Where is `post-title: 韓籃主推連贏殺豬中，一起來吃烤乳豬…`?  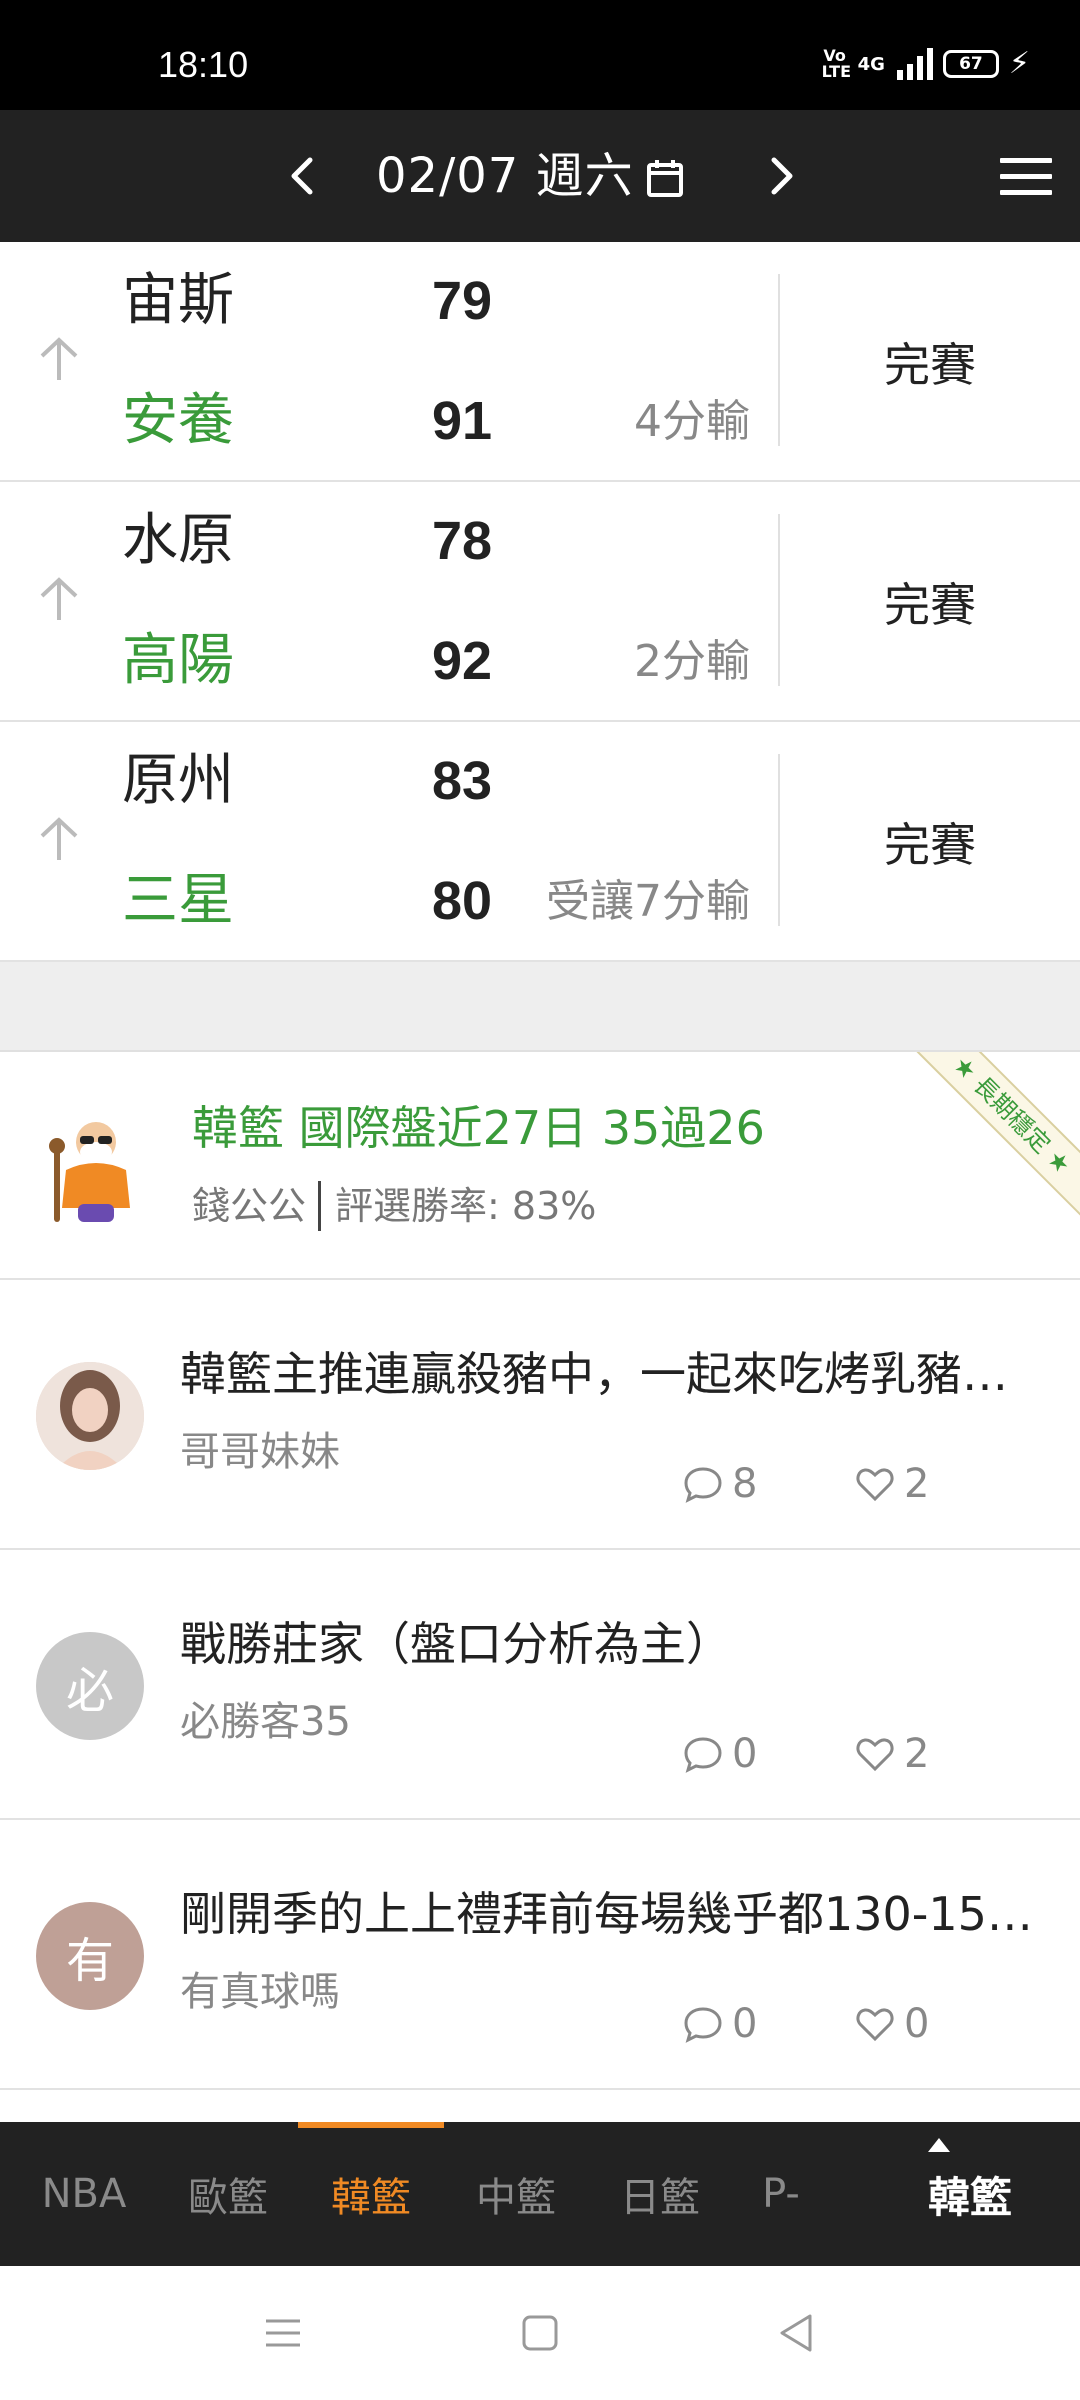
post-title: 韓籃主推連贏殺豬中，一起來吃烤乳豬… is located at coordinates (594, 1374).